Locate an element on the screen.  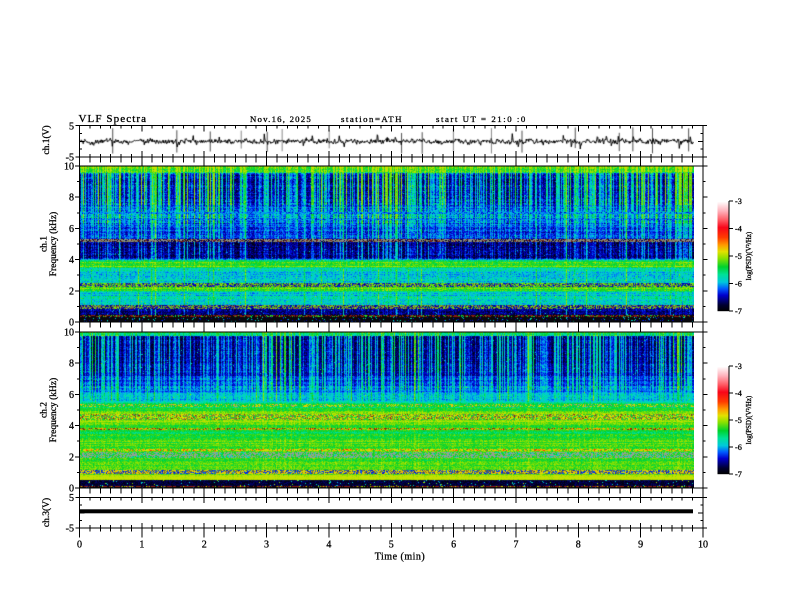
svg-text: ch.1(V) is located at coordinates (46, 139).